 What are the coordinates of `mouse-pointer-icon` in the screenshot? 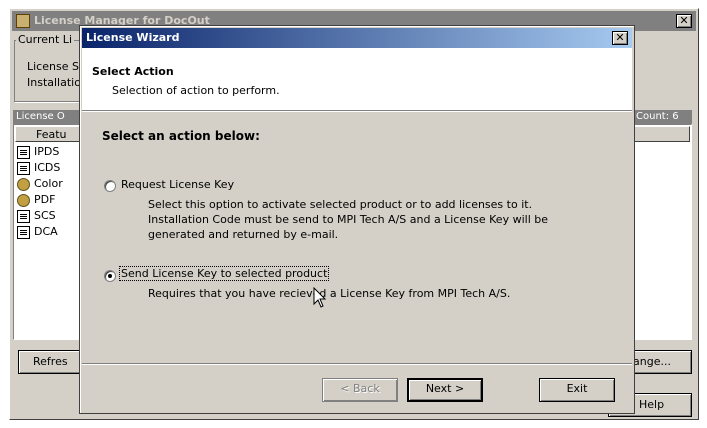 It's located at (320, 297).